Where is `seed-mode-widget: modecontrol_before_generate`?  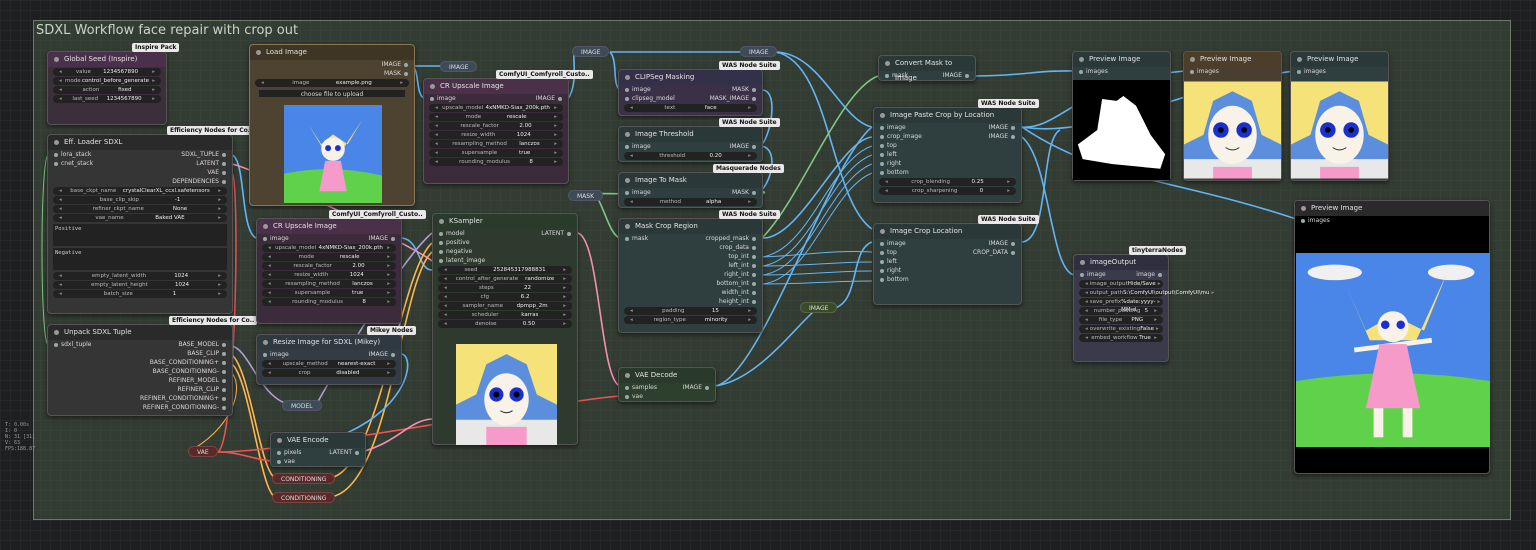 seed-mode-widget: modecontrol_before_generate is located at coordinates (107, 81).